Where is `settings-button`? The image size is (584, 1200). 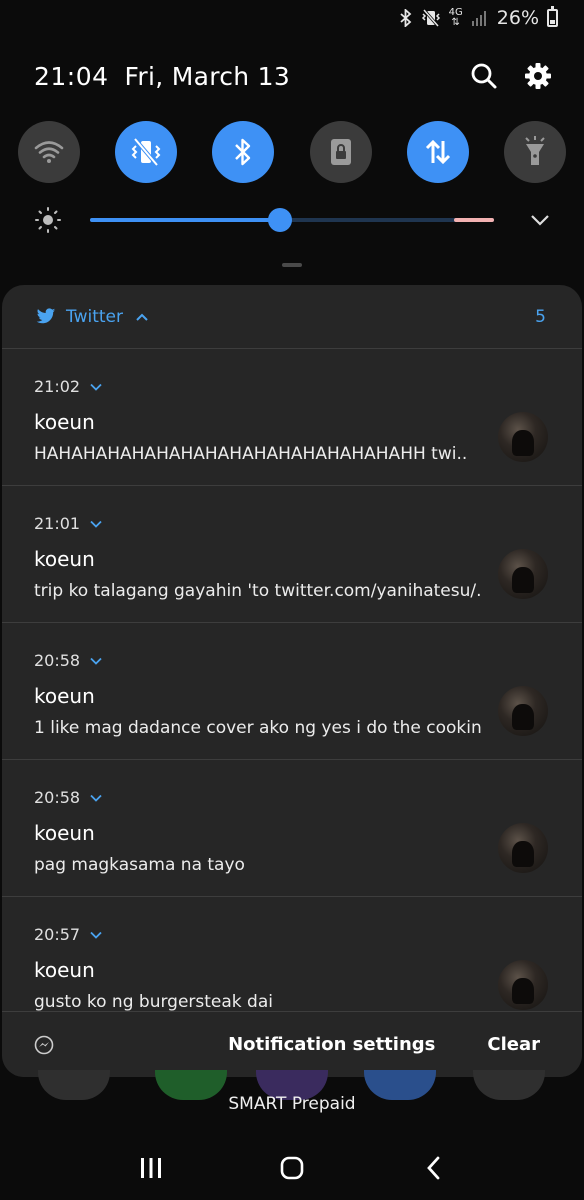 settings-button is located at coordinates (538, 76).